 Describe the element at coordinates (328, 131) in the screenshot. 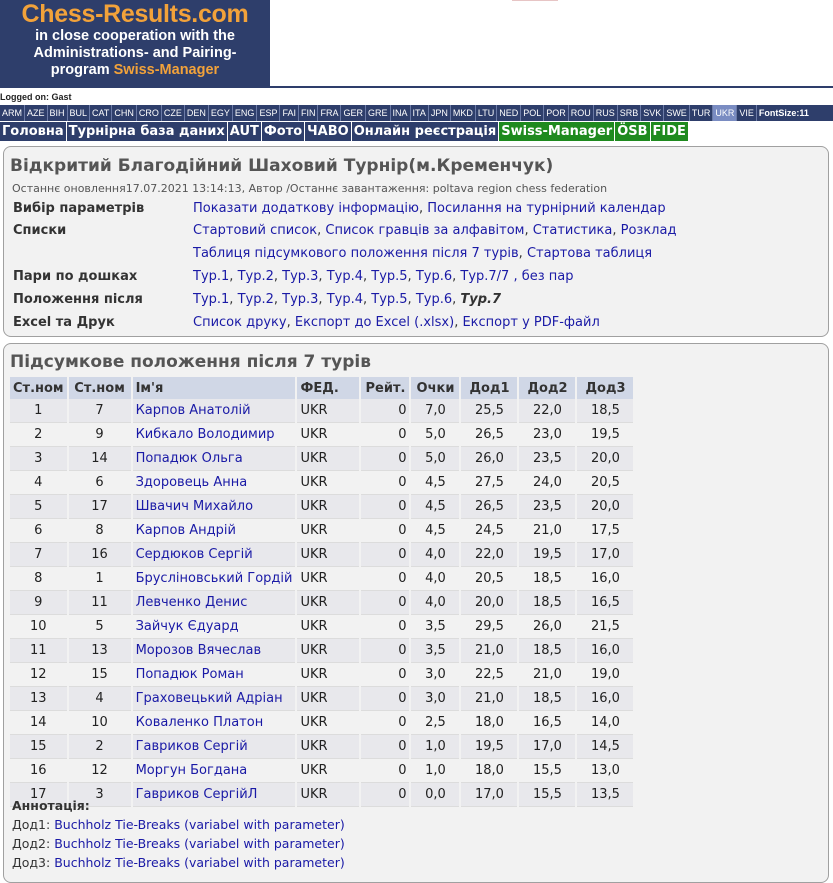

I see `nav-item-4: ЧАВО` at that location.